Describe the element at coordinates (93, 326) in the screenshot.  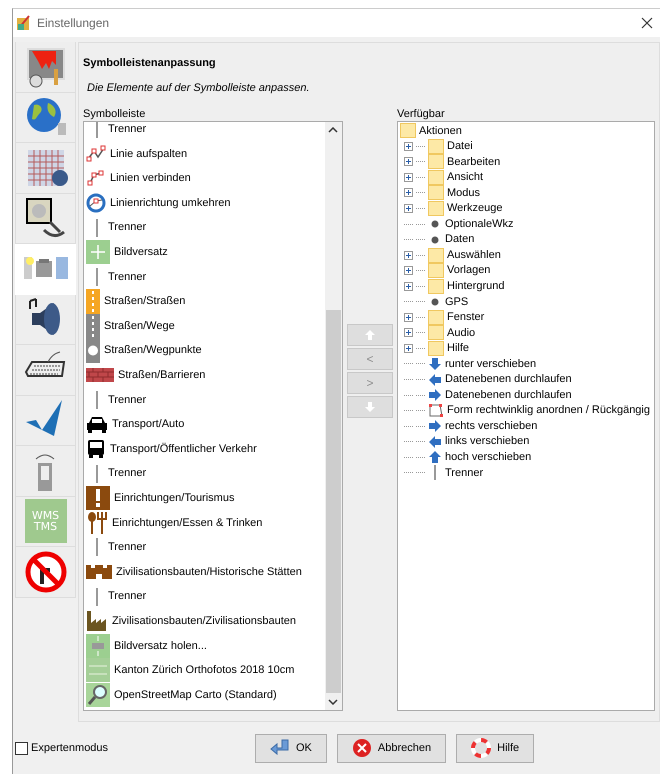
I see `path-icon` at that location.